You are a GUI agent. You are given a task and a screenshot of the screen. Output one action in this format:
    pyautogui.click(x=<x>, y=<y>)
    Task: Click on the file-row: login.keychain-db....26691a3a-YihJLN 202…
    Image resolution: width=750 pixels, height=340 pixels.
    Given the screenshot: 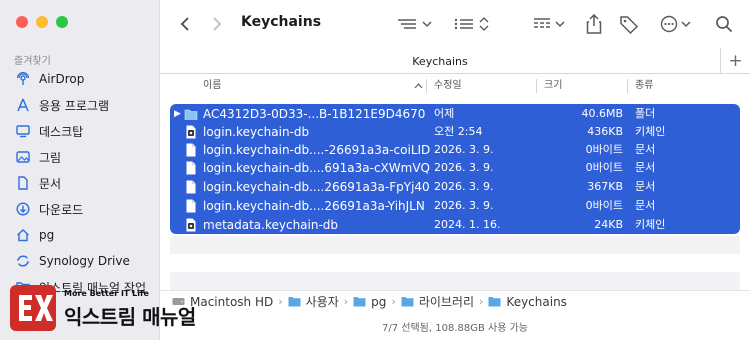 What is the action you would take?
    pyautogui.click(x=455, y=206)
    